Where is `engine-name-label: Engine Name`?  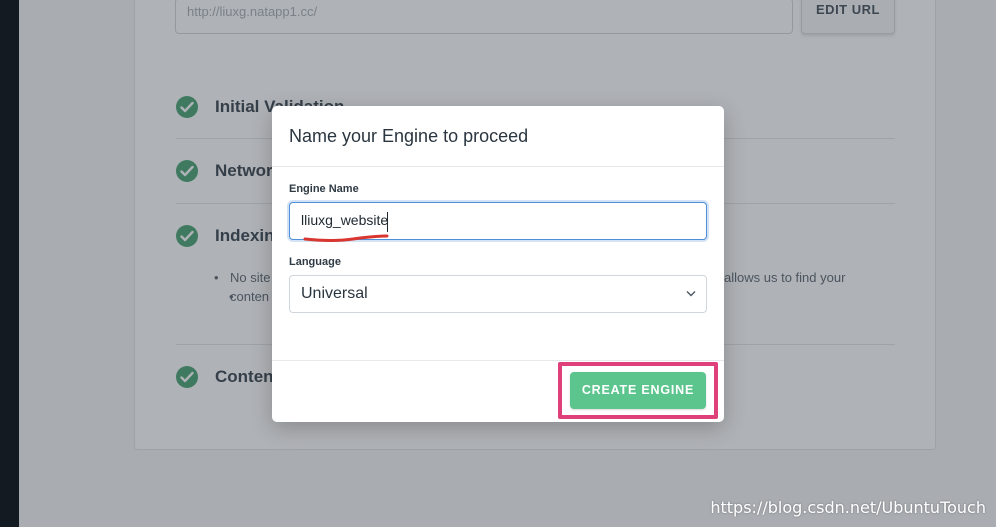 engine-name-label: Engine Name is located at coordinates (324, 189).